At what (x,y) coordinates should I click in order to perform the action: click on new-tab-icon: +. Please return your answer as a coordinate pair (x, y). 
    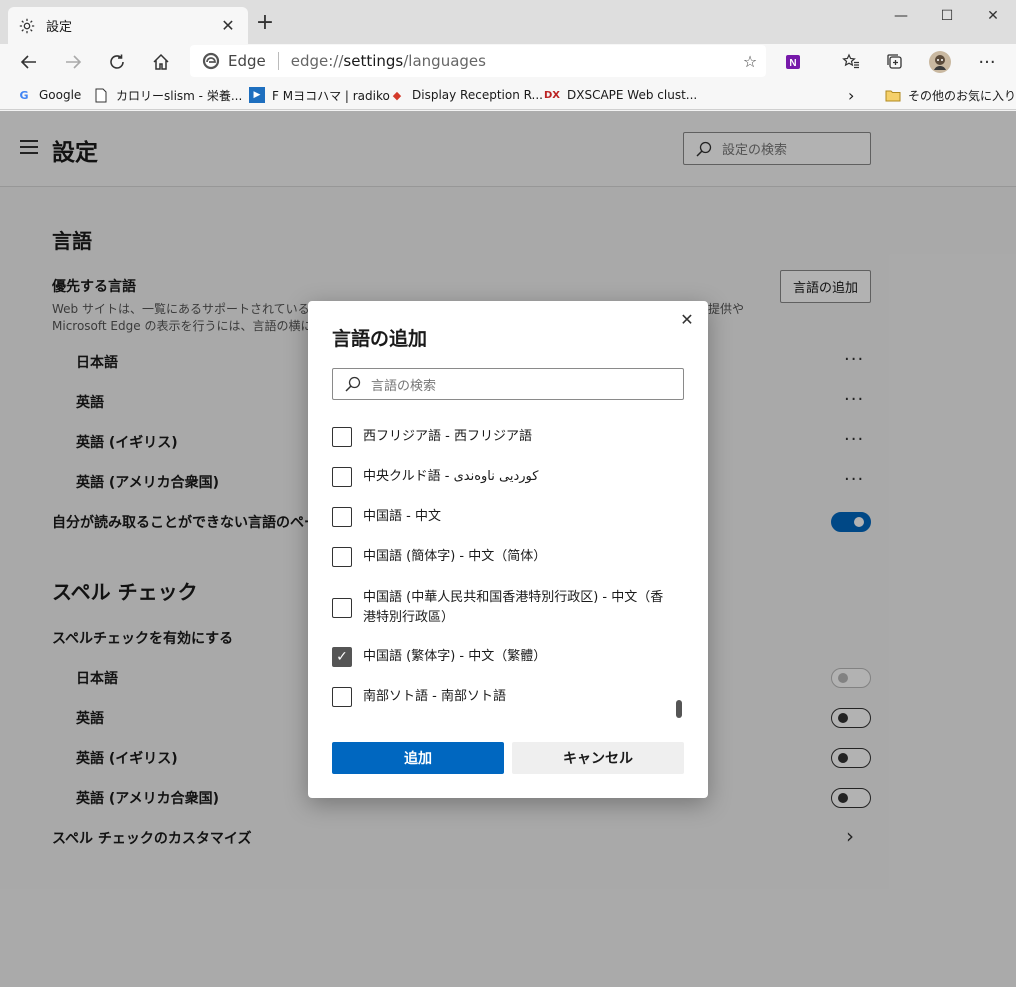
    Looking at the image, I should click on (265, 23).